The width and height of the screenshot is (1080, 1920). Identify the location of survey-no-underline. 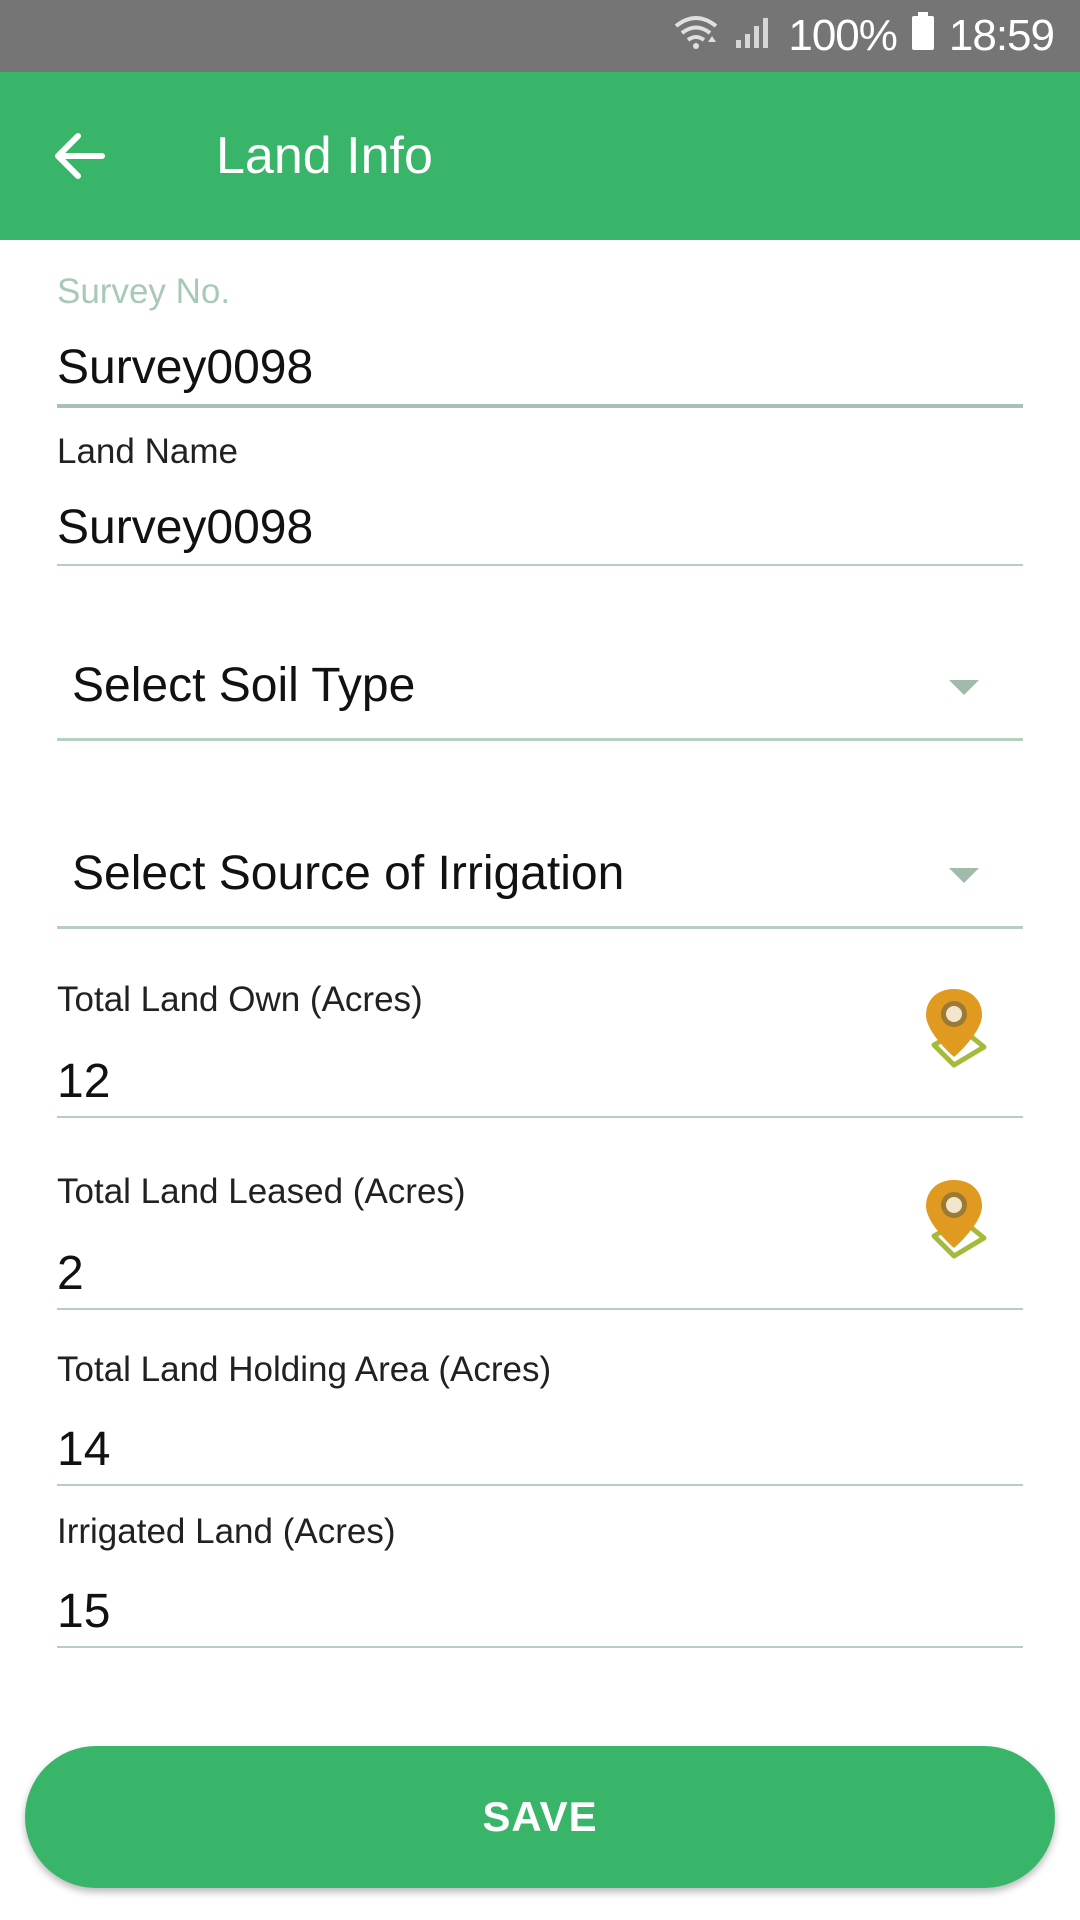
(540, 406).